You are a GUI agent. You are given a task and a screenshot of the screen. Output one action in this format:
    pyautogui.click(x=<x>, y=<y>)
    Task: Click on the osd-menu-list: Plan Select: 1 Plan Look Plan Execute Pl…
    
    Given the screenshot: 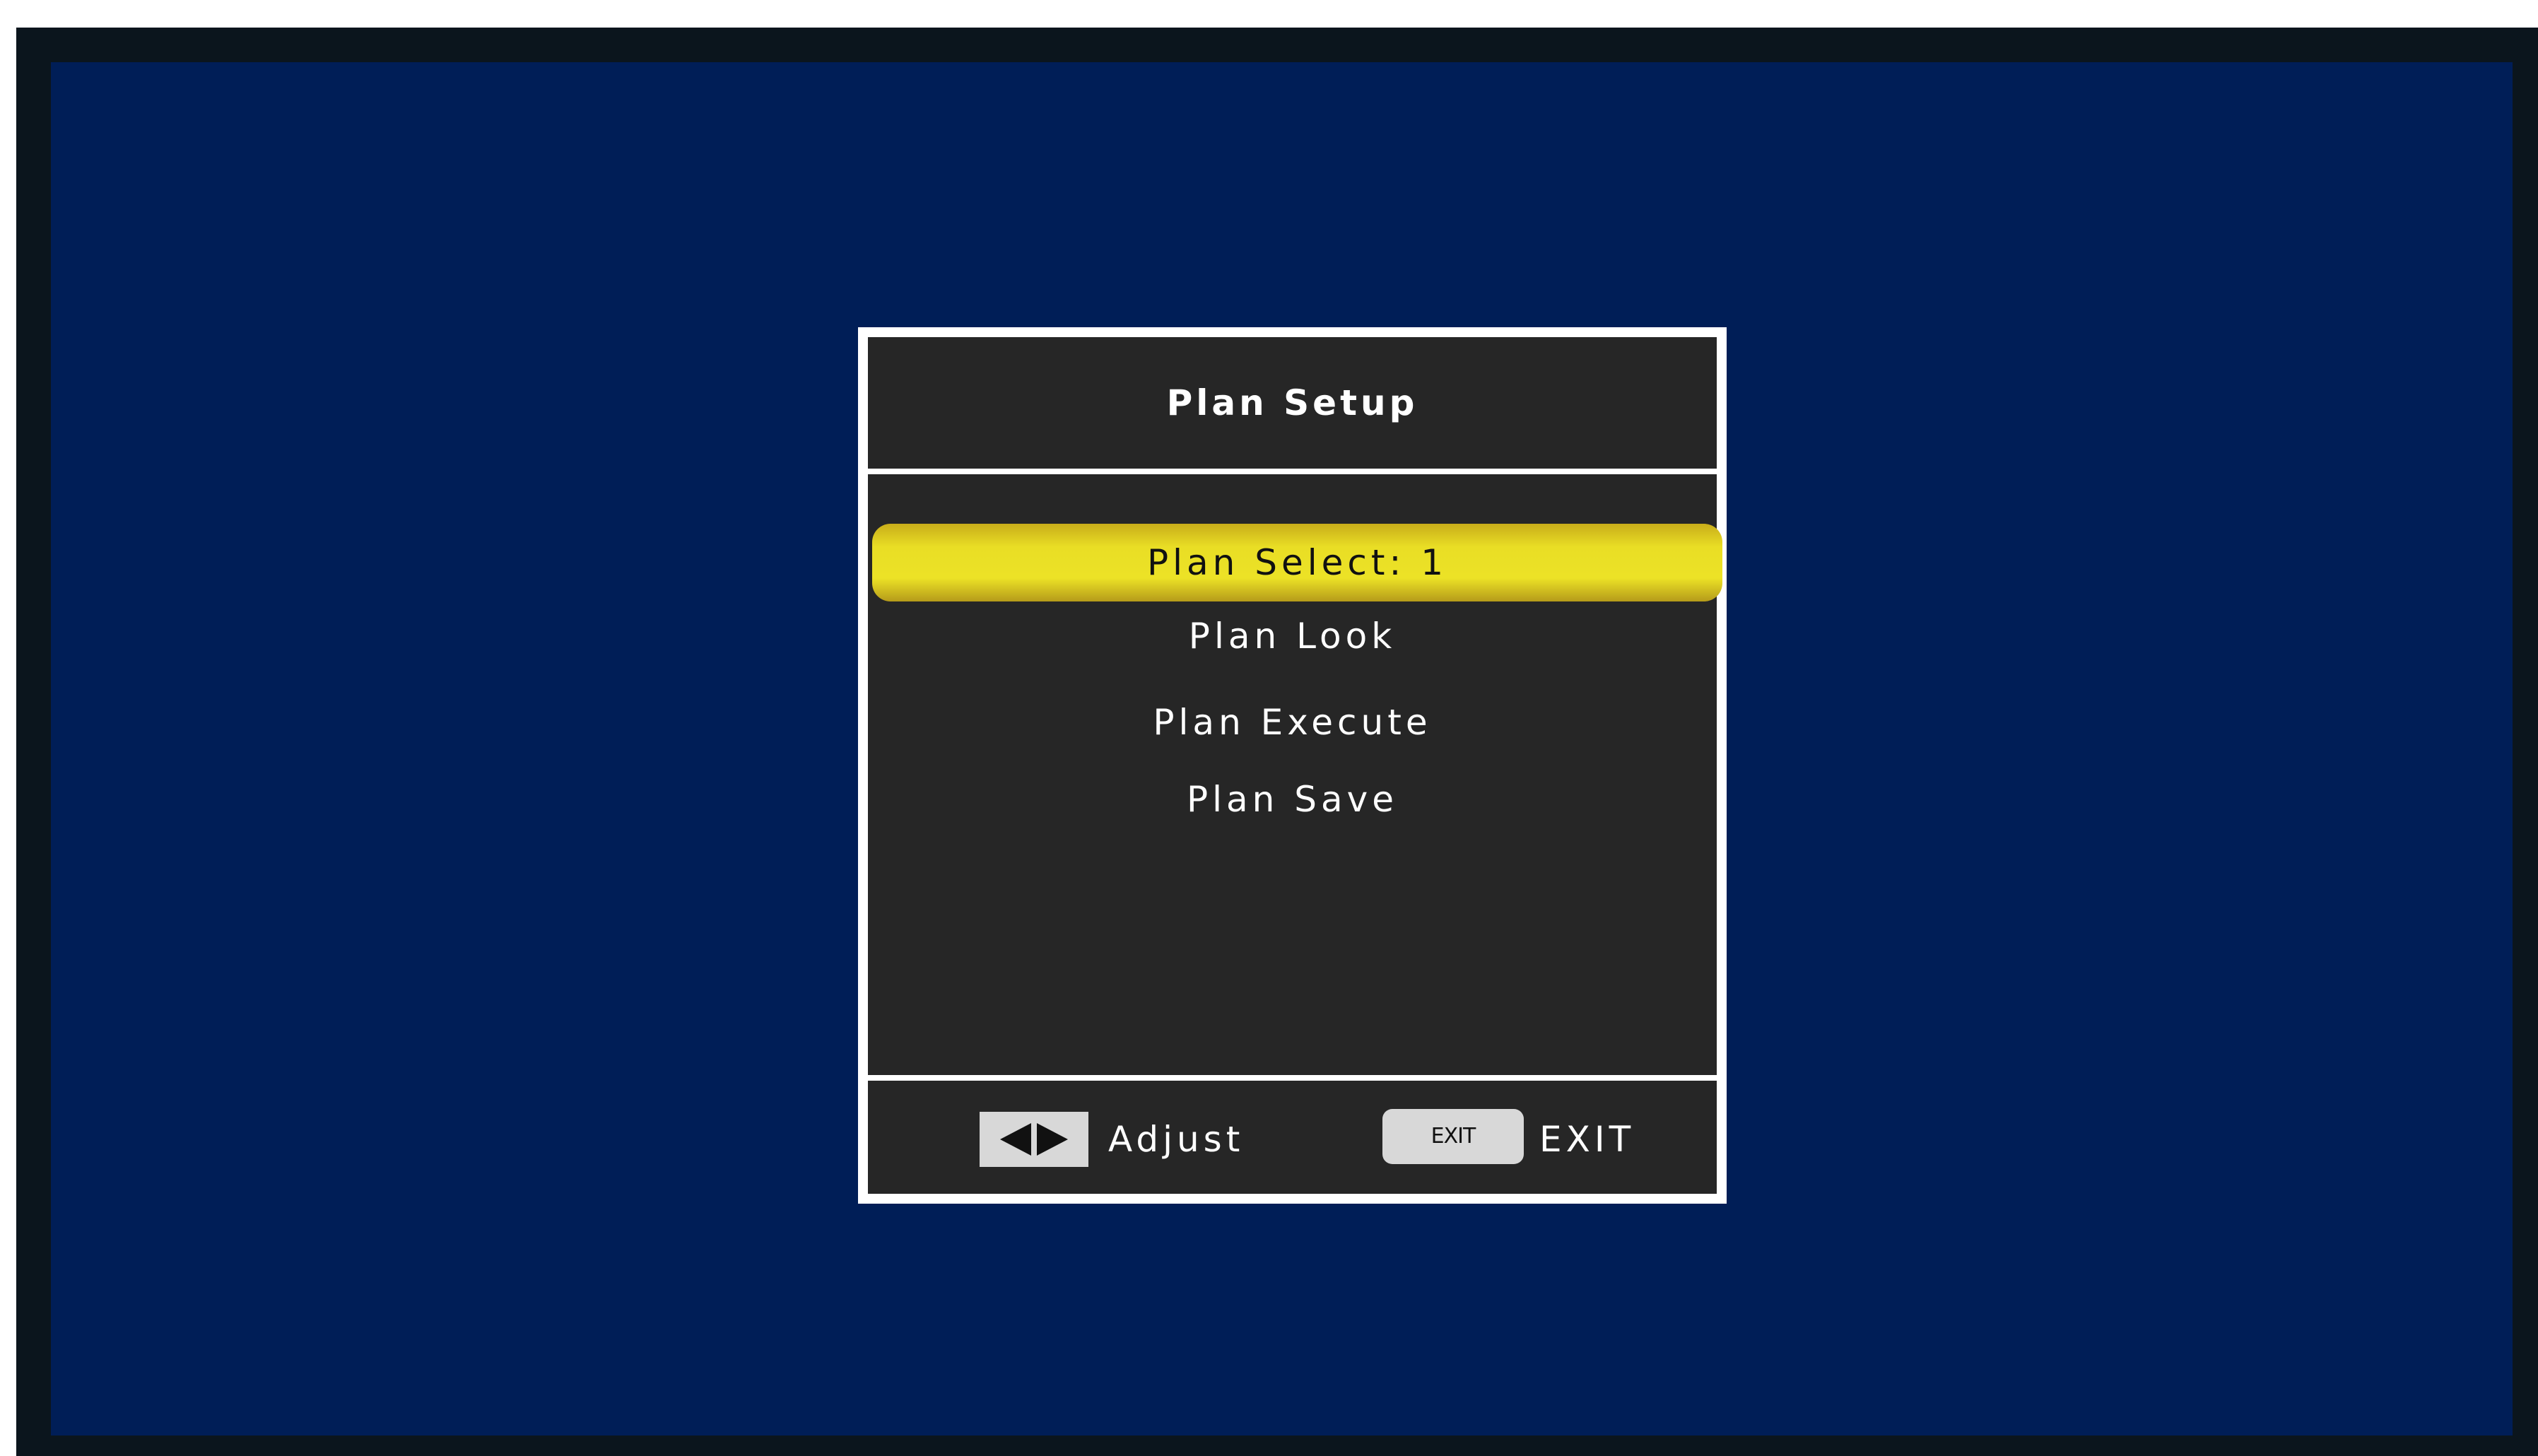 What is the action you would take?
    pyautogui.click(x=1295, y=778)
    